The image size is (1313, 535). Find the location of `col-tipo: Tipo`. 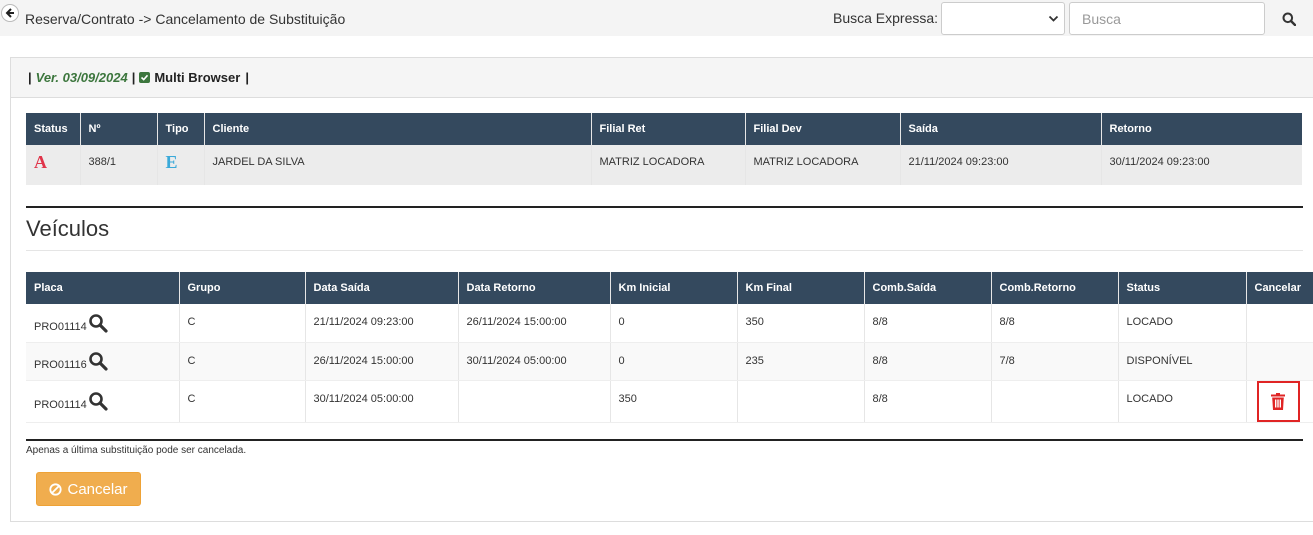

col-tipo: Tipo is located at coordinates (181, 129).